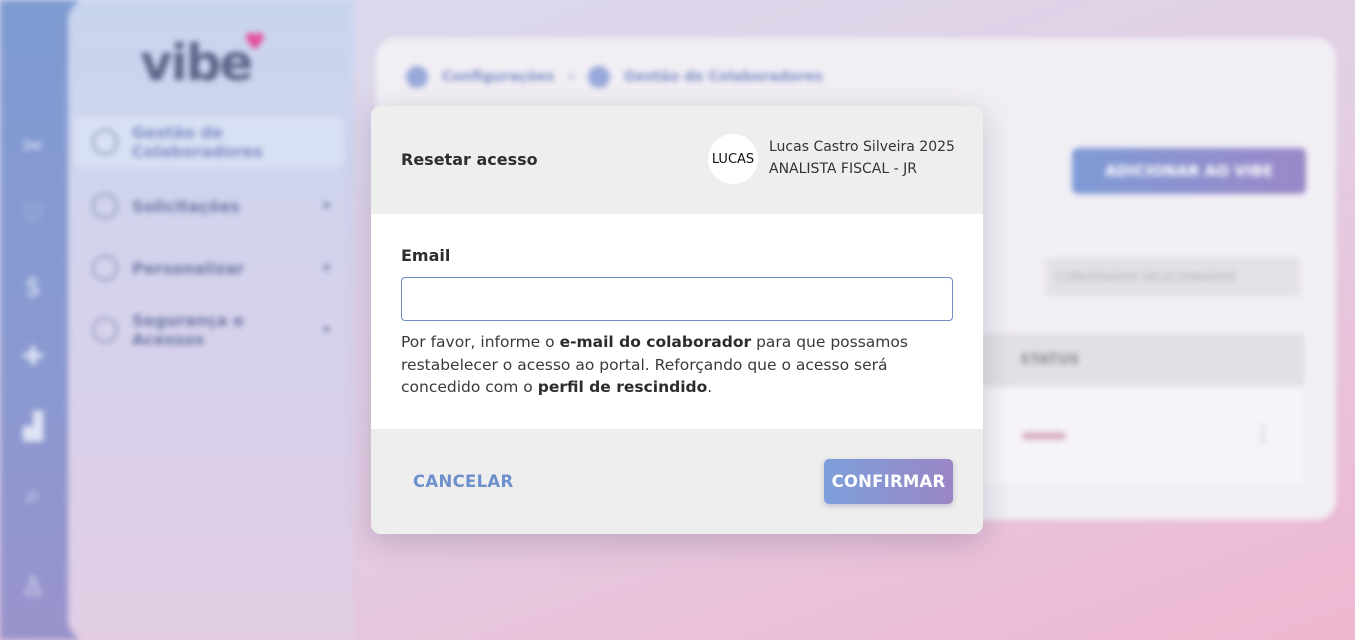 This screenshot has width=1355, height=640. I want to click on search-icon: ⌕, so click(33, 495).